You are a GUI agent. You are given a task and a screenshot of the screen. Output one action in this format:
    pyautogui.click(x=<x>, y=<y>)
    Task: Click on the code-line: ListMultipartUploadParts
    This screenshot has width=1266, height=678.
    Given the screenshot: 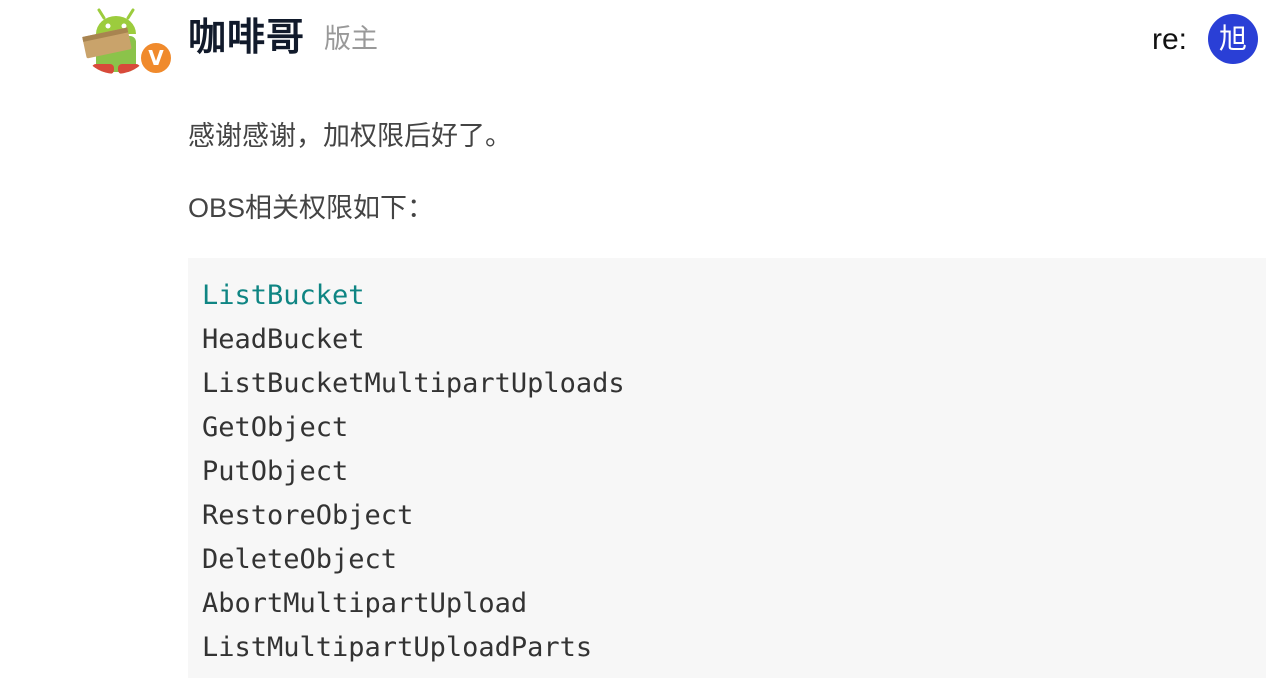 What is the action you would take?
    pyautogui.click(x=397, y=647)
    